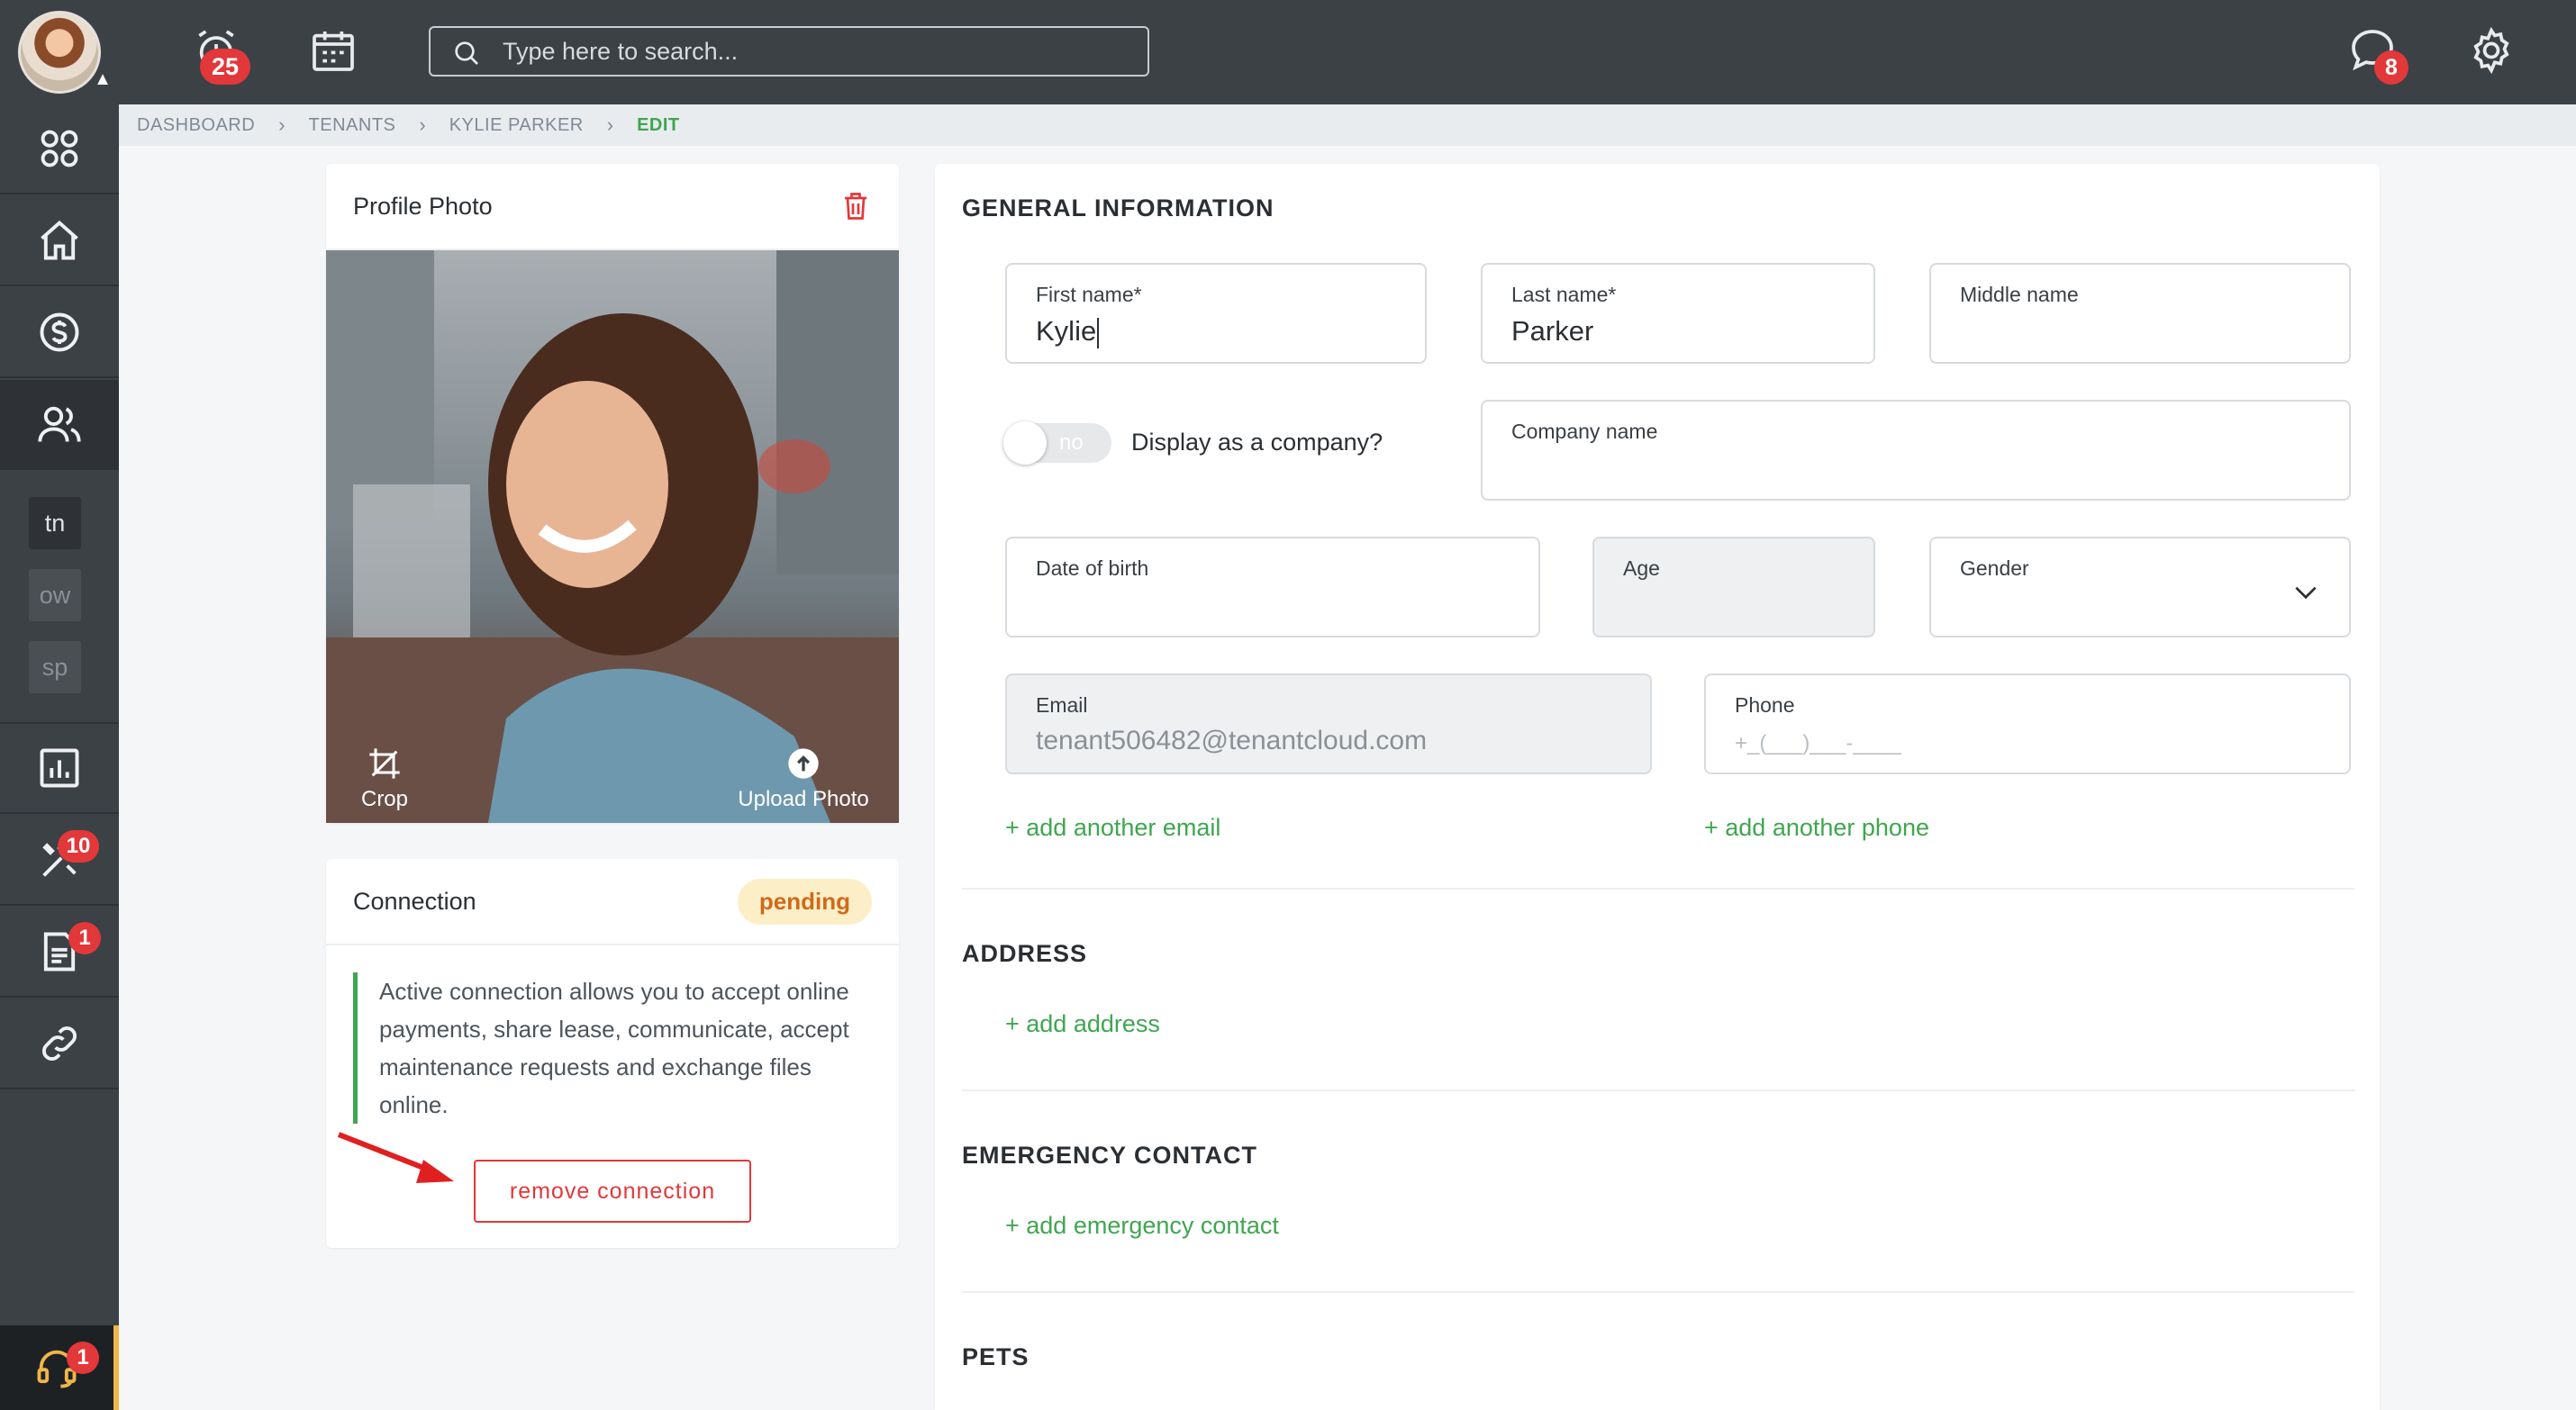  Describe the element at coordinates (1057, 443) in the screenshot. I see `company-toggle: no` at that location.